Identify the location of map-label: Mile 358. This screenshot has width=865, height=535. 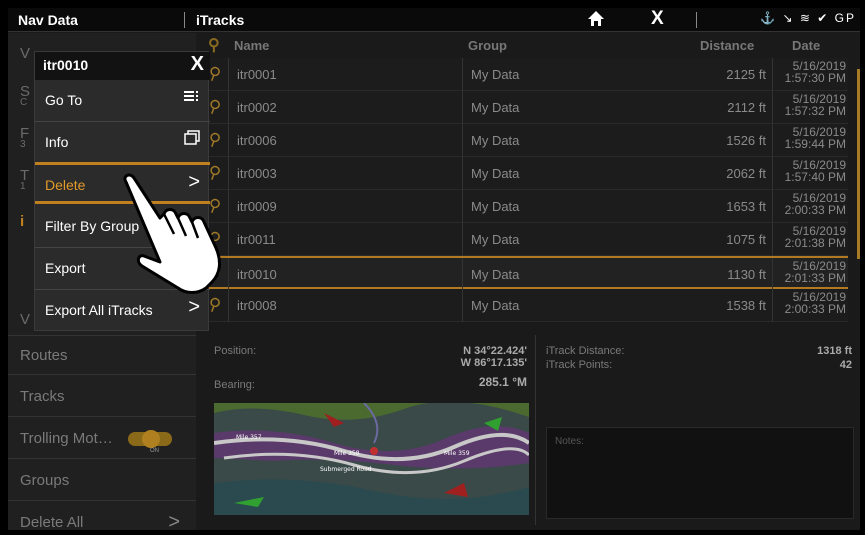
(347, 453).